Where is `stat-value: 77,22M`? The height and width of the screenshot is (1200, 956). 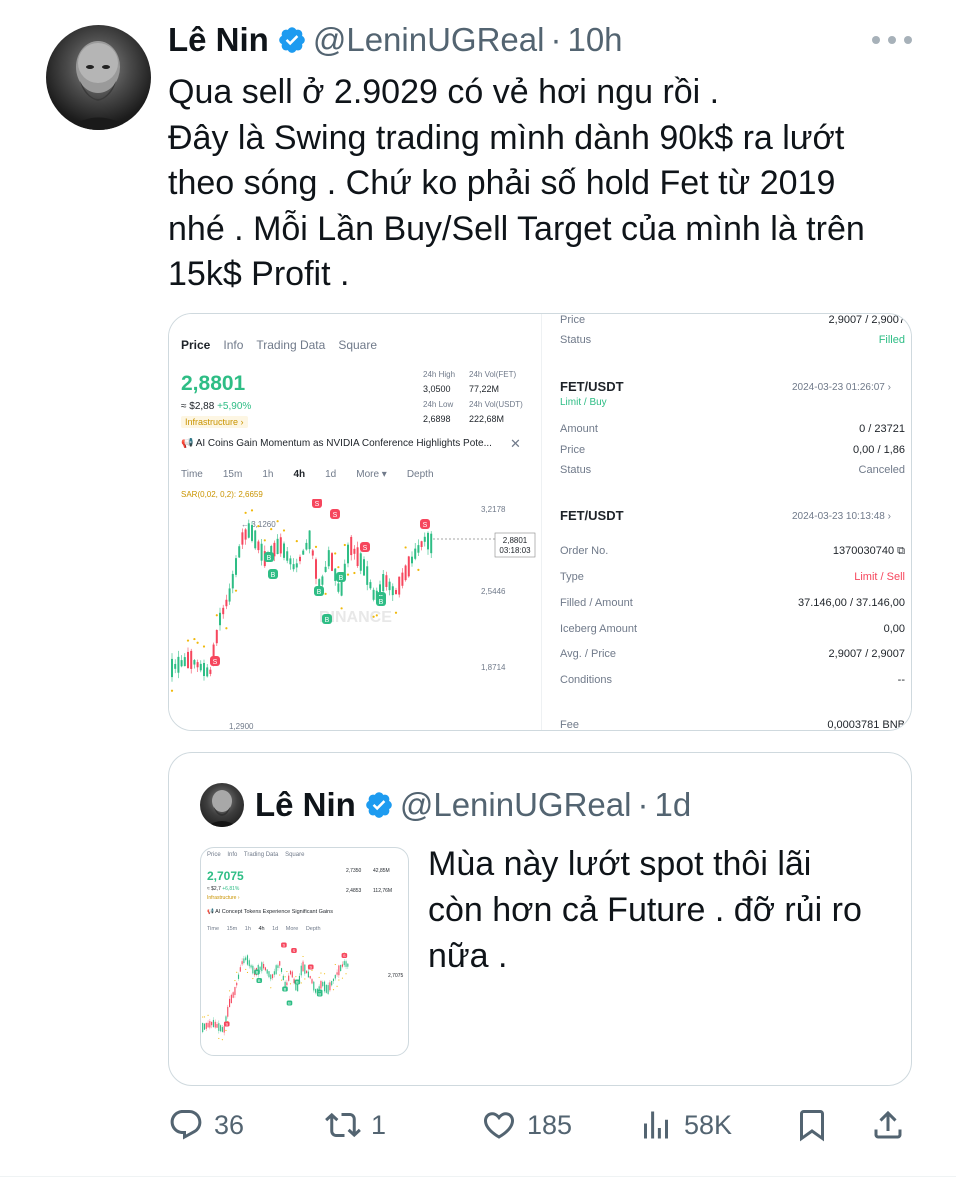 stat-value: 77,22M is located at coordinates (484, 389).